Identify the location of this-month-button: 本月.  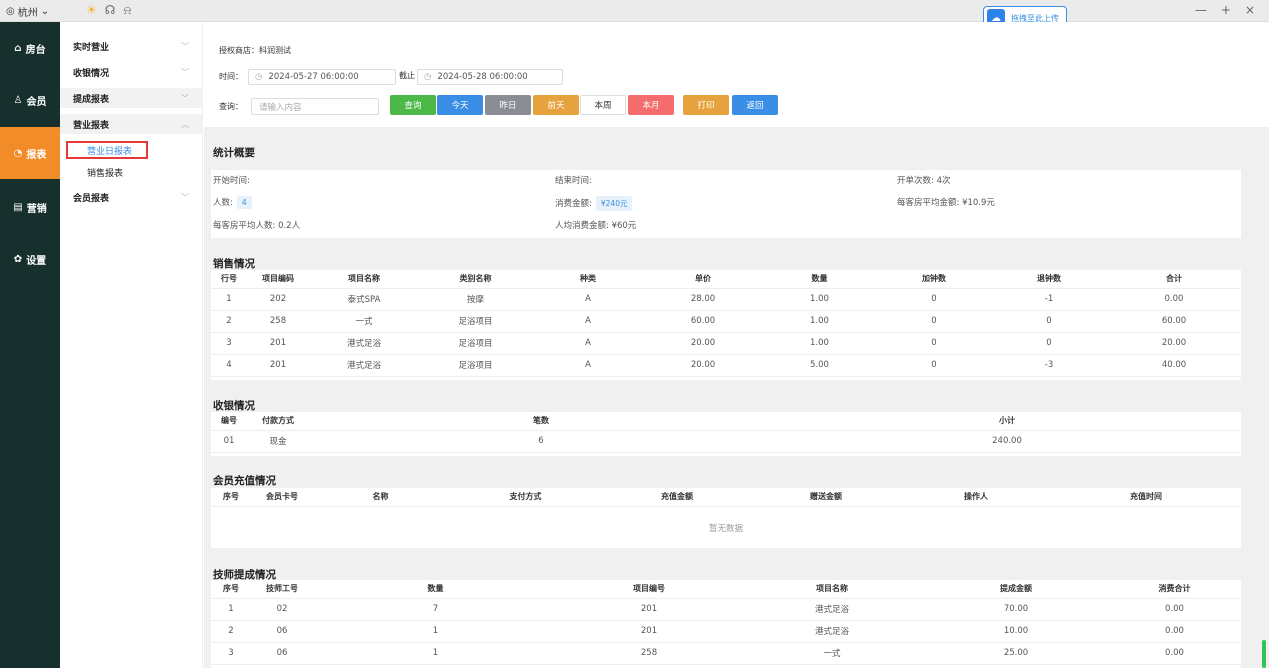
(651, 105).